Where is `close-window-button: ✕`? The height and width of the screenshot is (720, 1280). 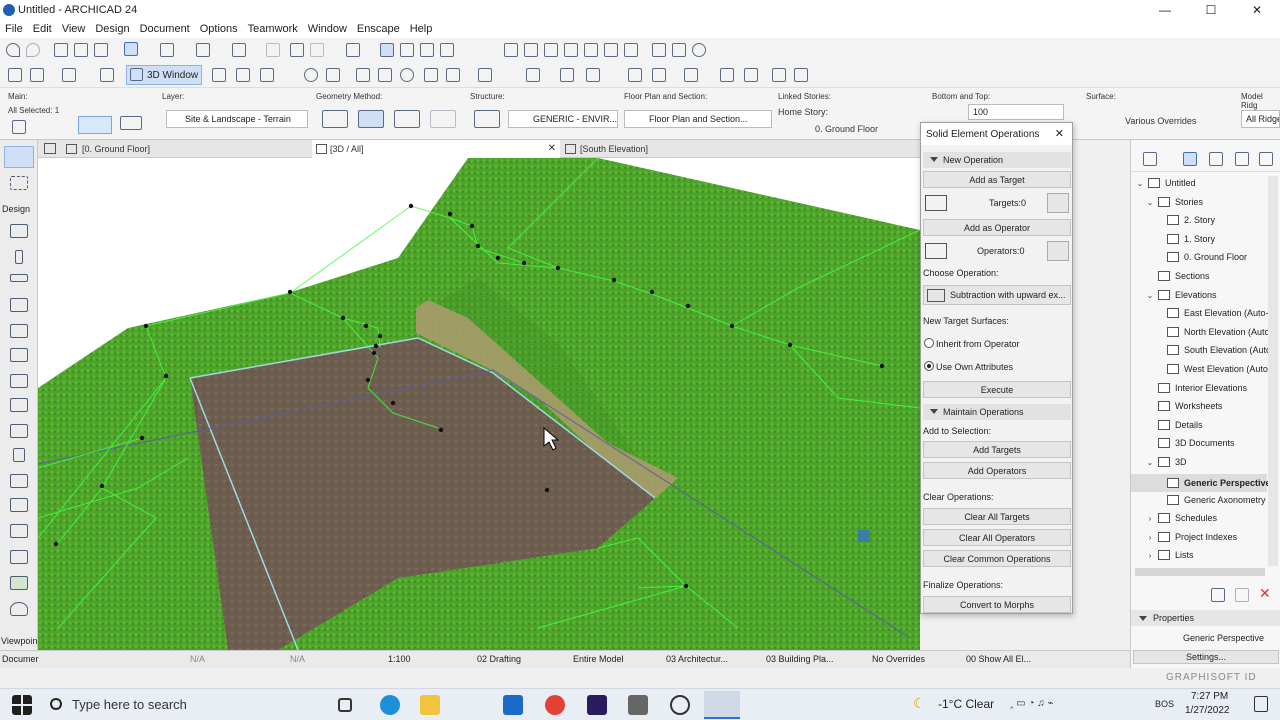 close-window-button: ✕ is located at coordinates (1257, 10).